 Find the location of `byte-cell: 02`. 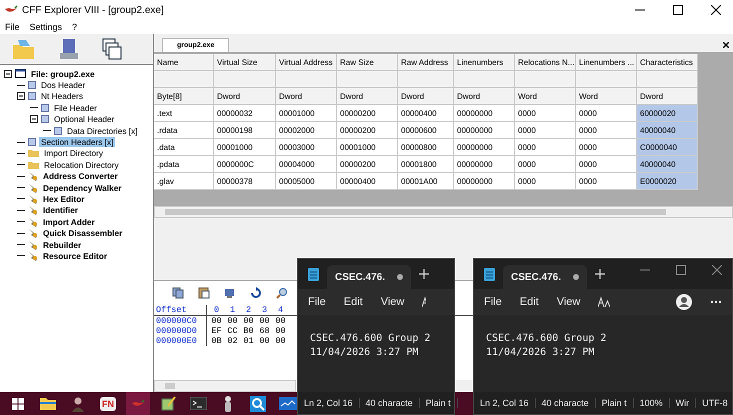

byte-cell: 02 is located at coordinates (232, 341).